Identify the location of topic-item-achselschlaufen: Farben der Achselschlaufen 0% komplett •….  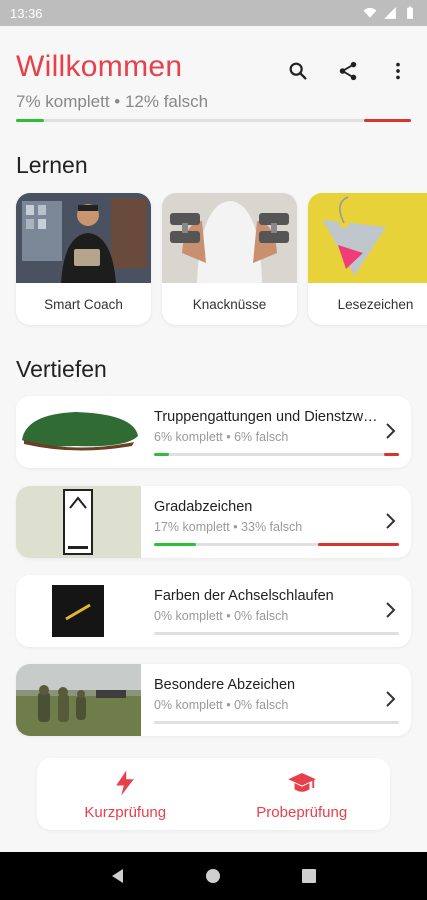
(213, 611).